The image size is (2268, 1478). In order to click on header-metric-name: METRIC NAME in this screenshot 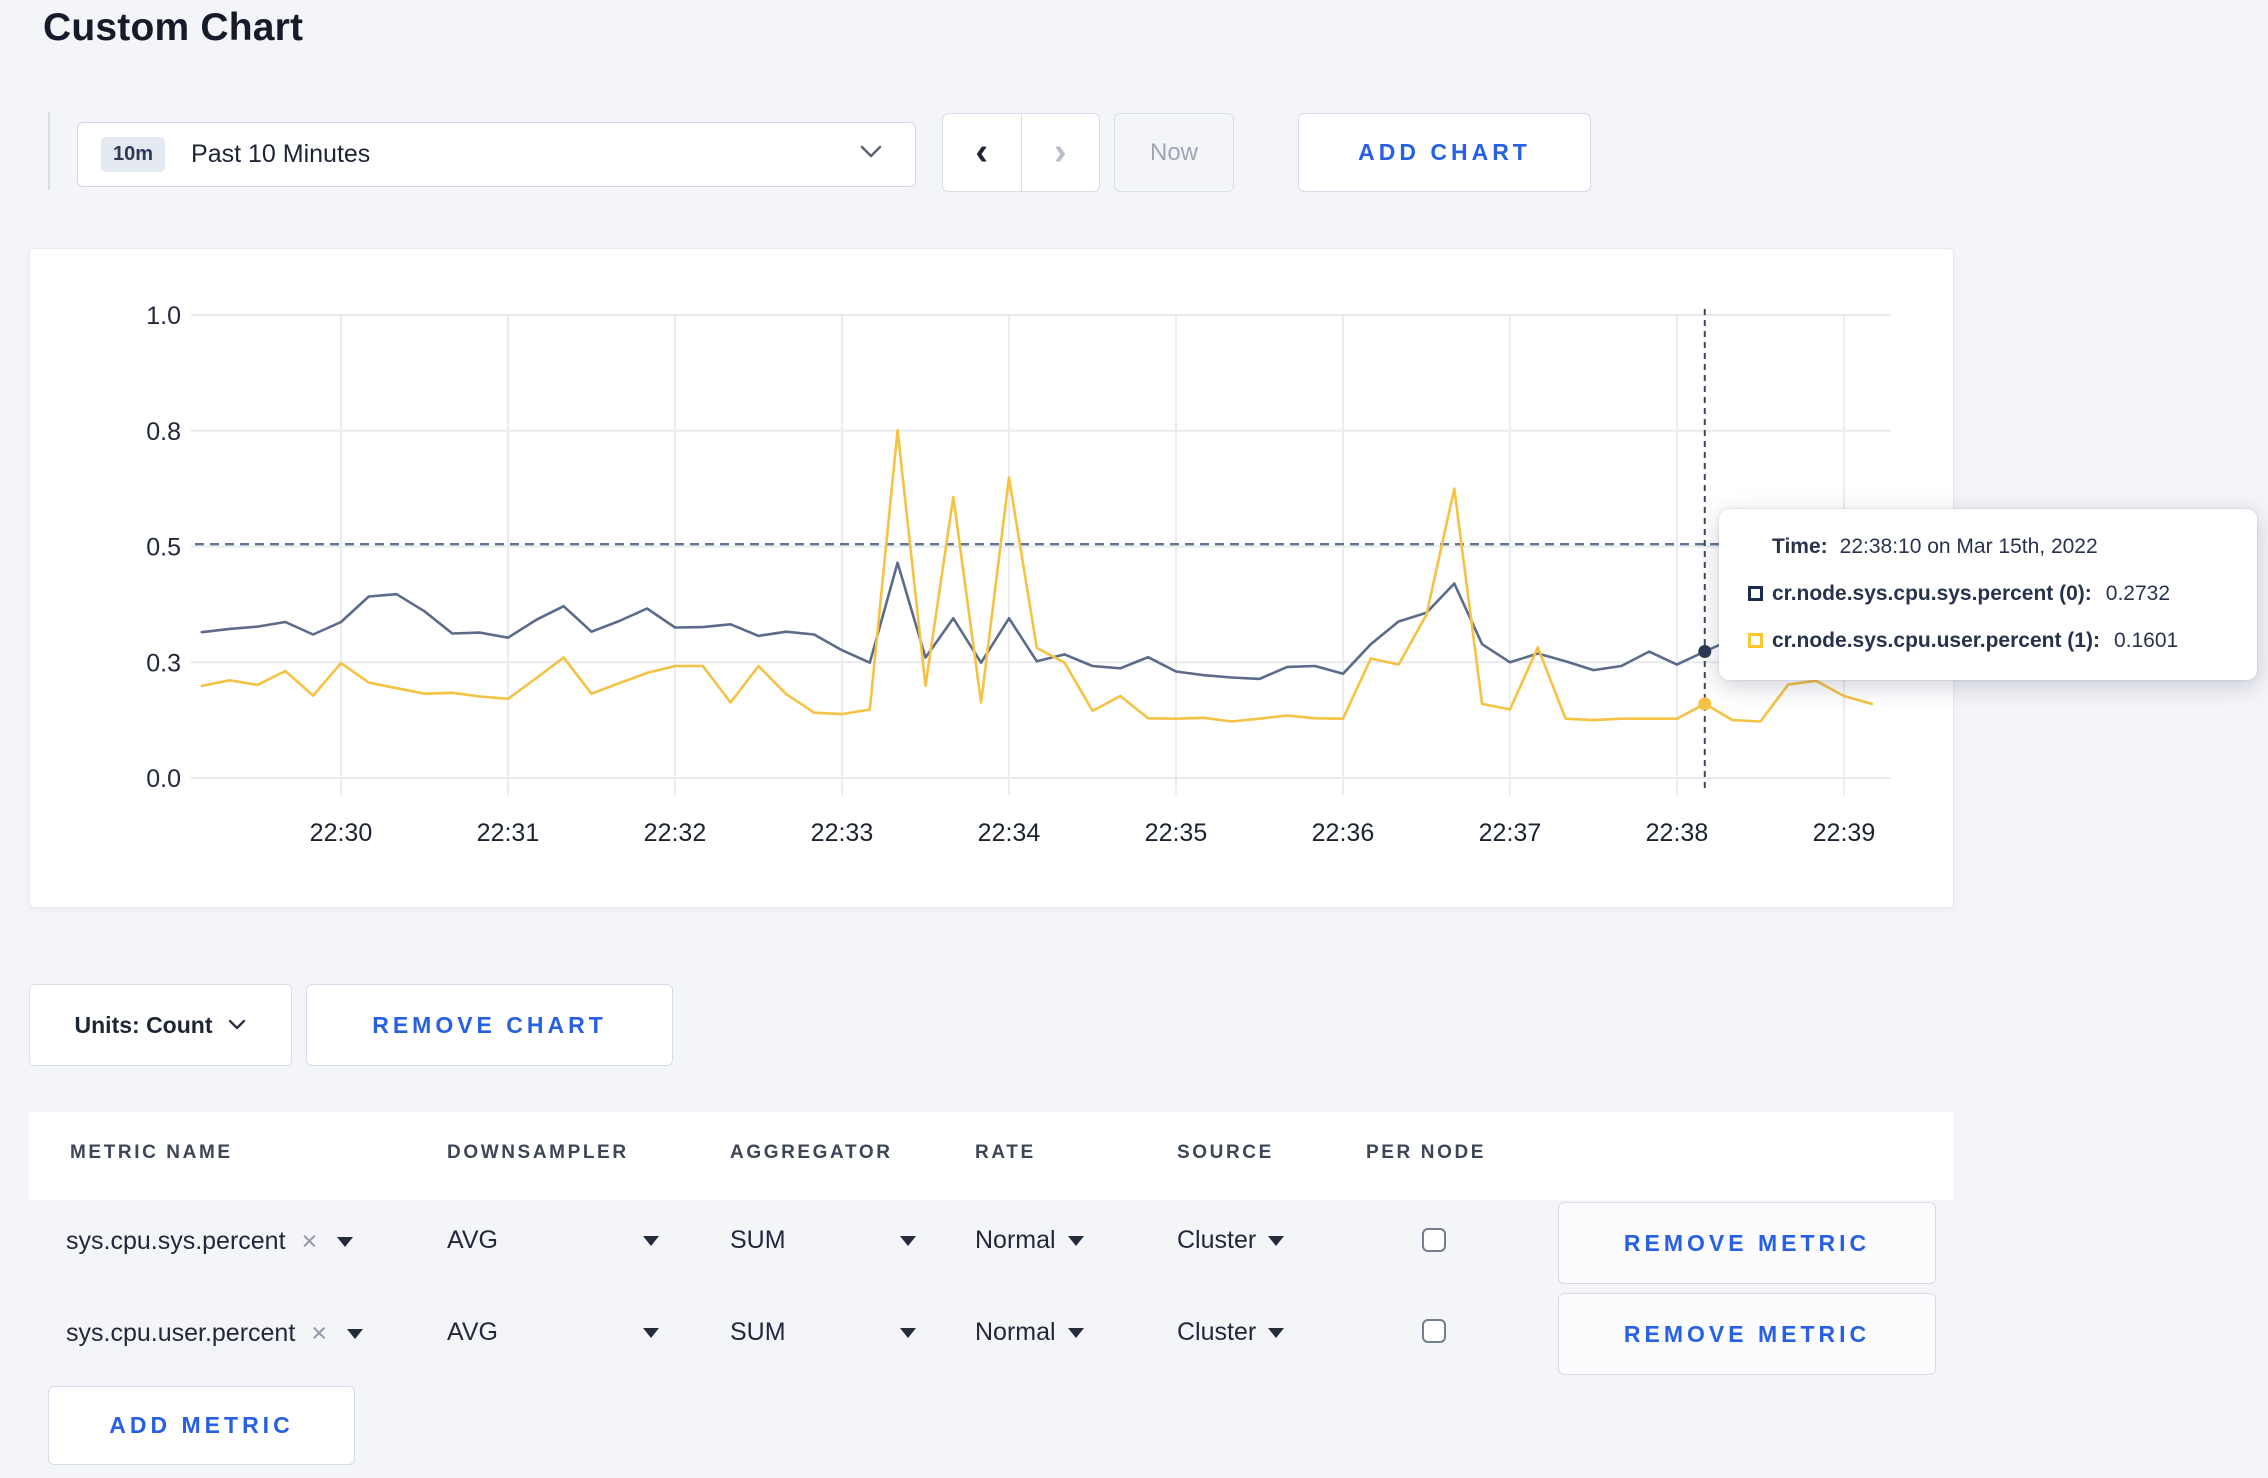, I will do `click(151, 1152)`.